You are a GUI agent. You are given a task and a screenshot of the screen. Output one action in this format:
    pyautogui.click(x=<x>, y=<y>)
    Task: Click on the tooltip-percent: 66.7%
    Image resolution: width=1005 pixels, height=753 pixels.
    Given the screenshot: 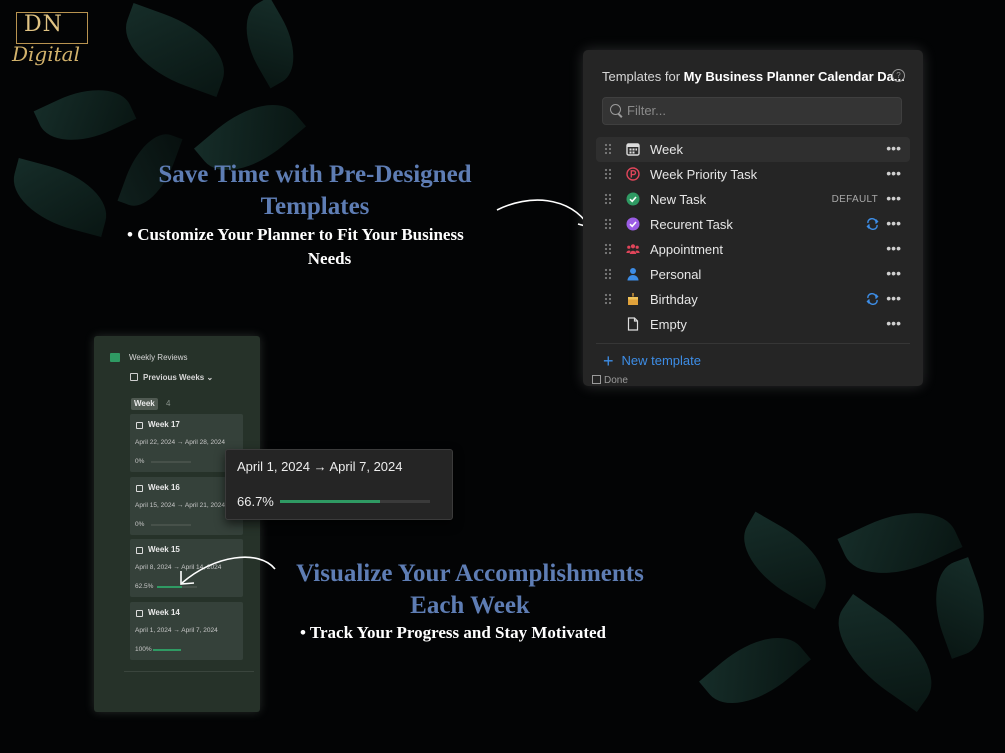 What is the action you would take?
    pyautogui.click(x=255, y=501)
    